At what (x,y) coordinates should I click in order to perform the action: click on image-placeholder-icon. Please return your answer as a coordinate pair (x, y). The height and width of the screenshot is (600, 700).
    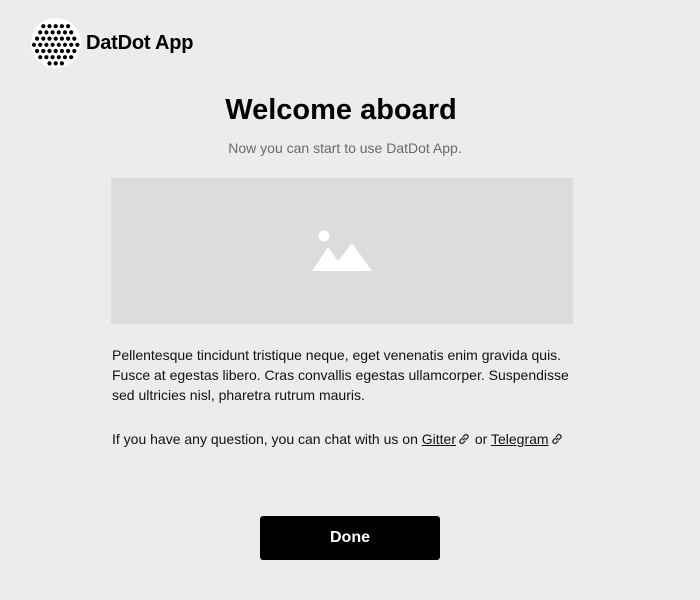
    Looking at the image, I should click on (342, 250).